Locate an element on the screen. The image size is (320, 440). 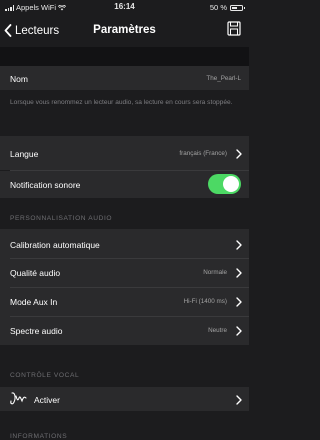
aux-mode-label: Mode Aux In is located at coordinates (34, 302).